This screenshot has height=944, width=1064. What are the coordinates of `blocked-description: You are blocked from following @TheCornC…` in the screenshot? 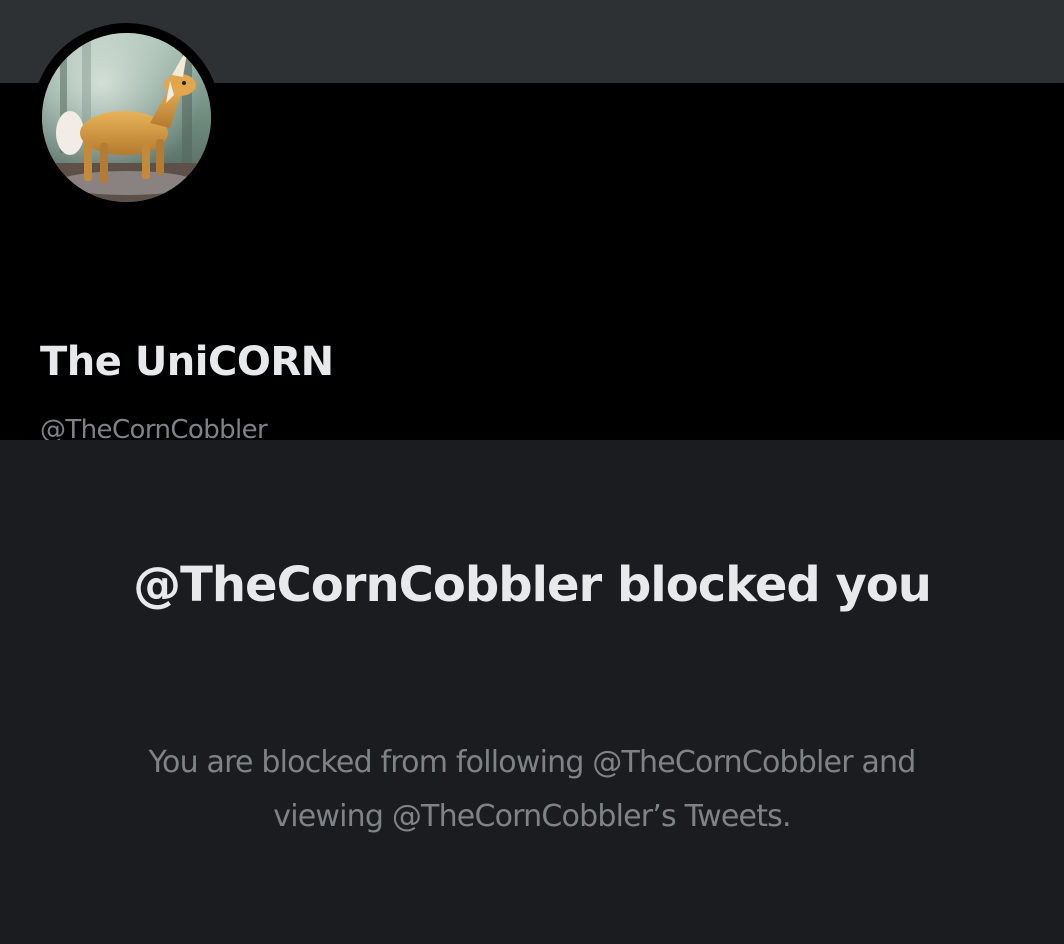 It's located at (532, 789).